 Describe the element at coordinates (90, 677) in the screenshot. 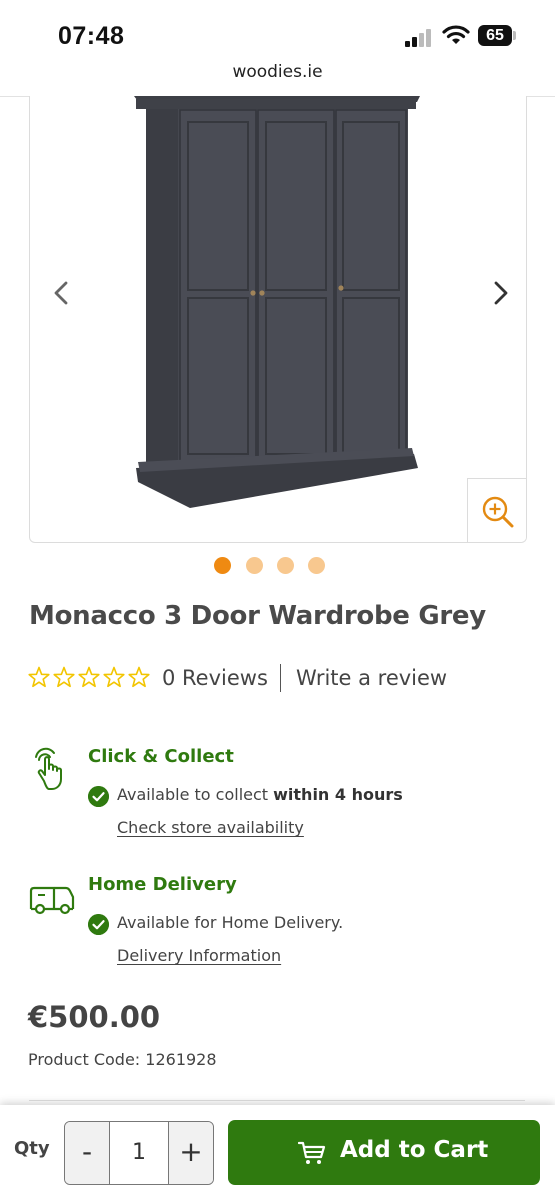

I see `star-rating-icon` at that location.